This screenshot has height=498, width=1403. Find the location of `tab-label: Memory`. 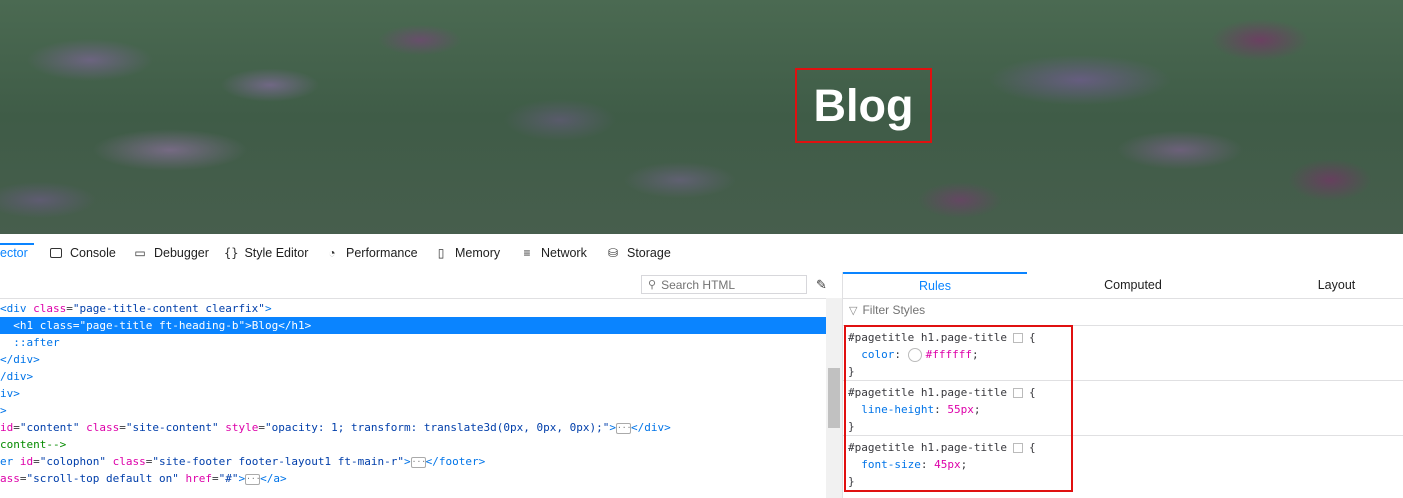

tab-label: Memory is located at coordinates (478, 253).